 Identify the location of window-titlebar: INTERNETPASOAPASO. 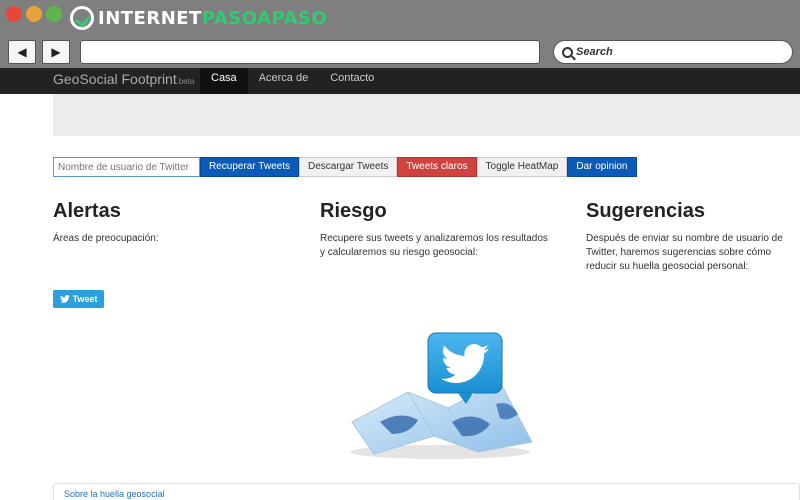
(400, 17).